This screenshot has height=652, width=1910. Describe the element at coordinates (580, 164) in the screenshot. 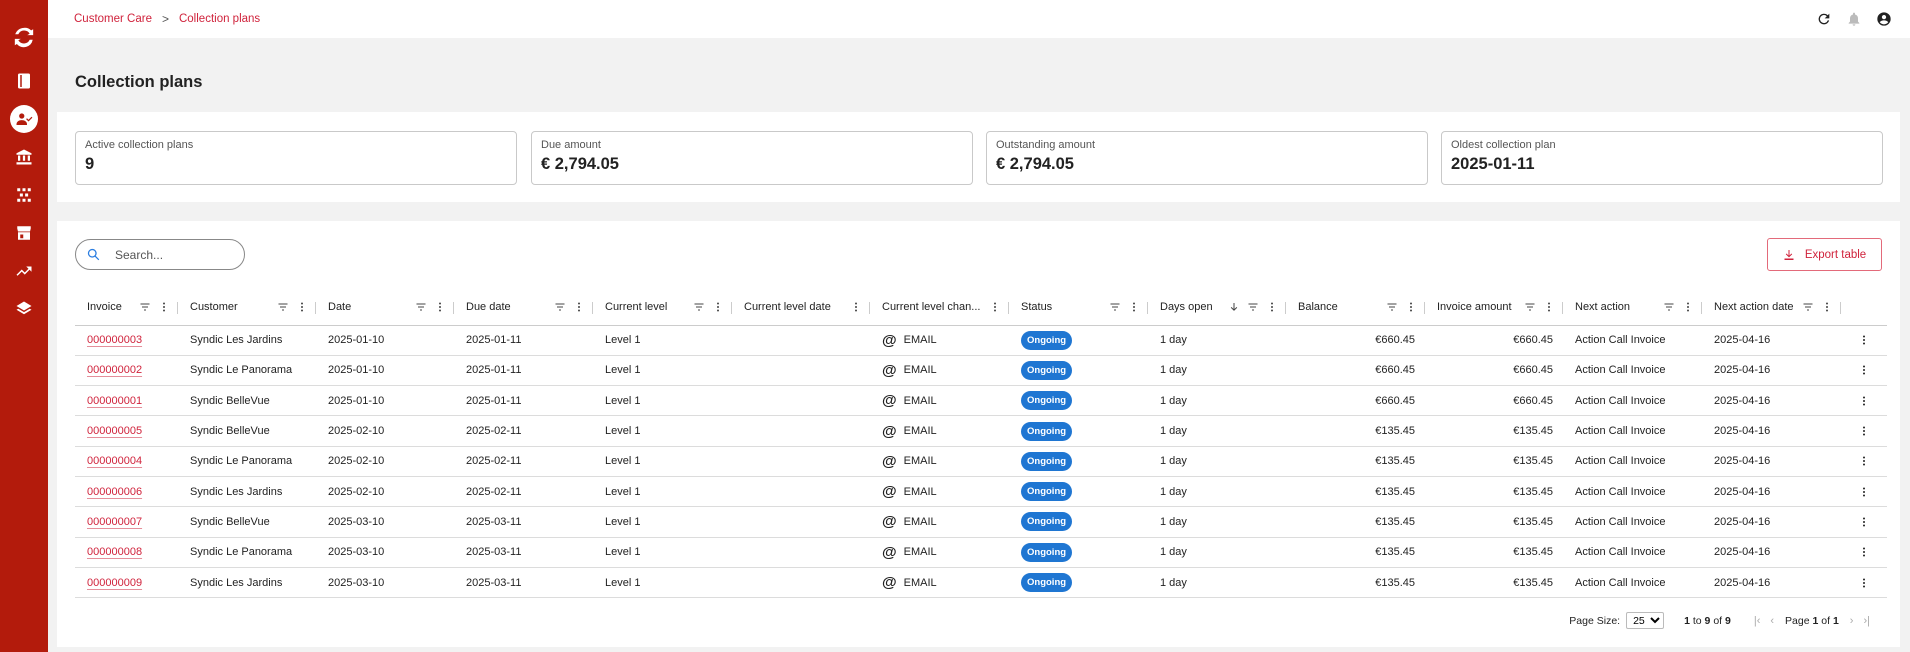

I see `kpi-value: € 2,794.05` at that location.